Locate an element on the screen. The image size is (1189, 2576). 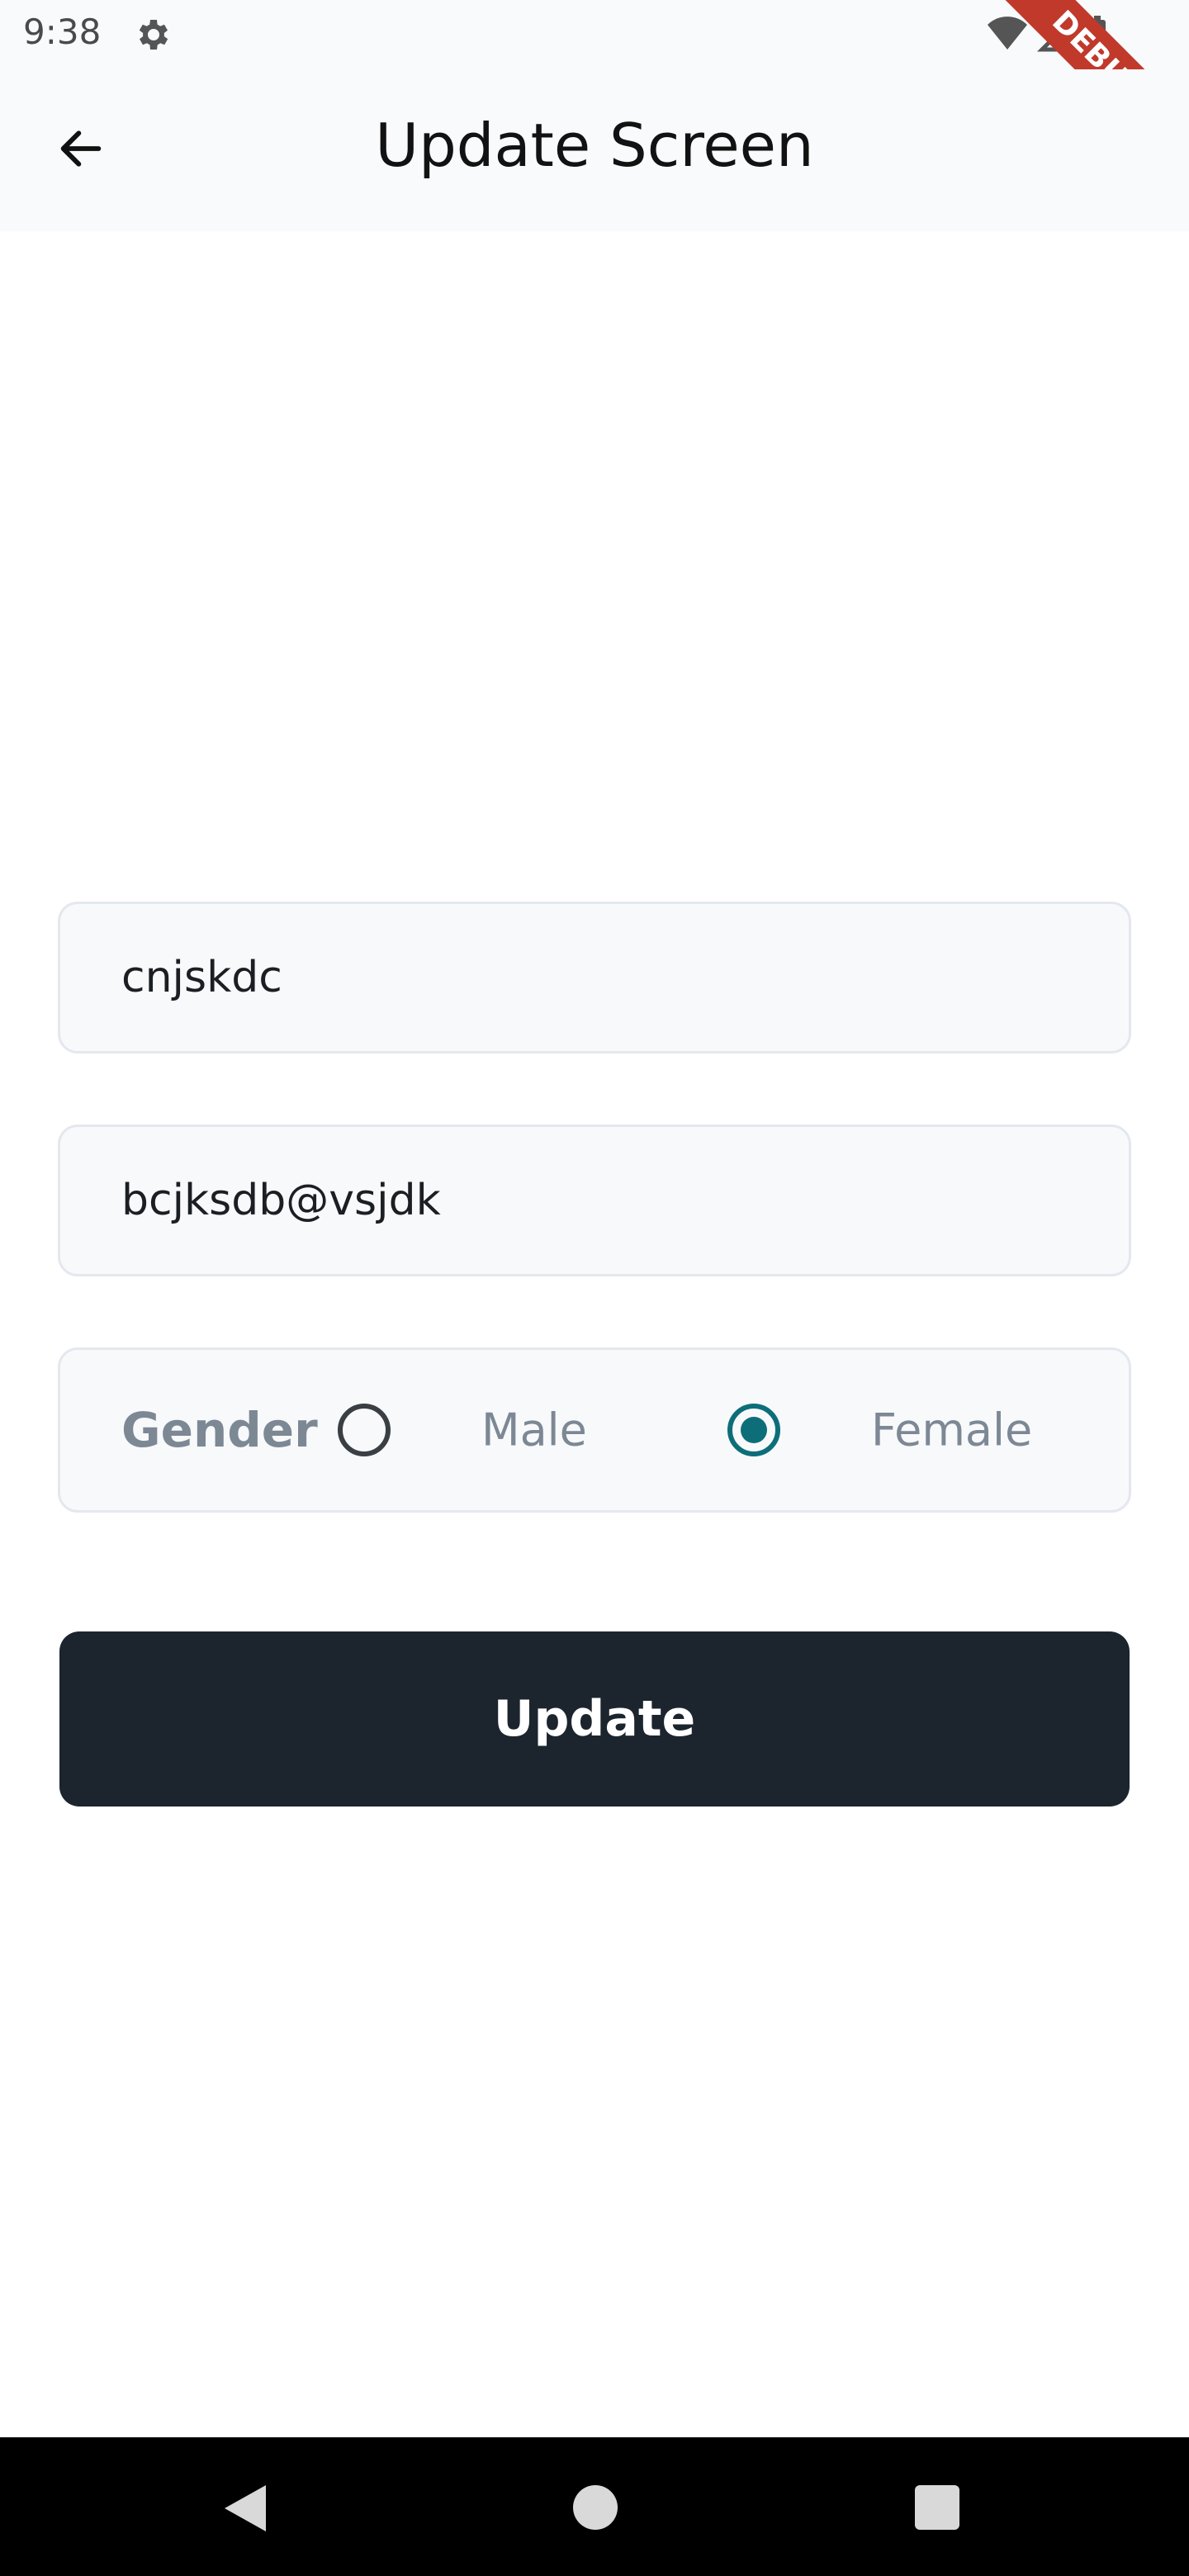
update-button: Update is located at coordinates (594, 1719).